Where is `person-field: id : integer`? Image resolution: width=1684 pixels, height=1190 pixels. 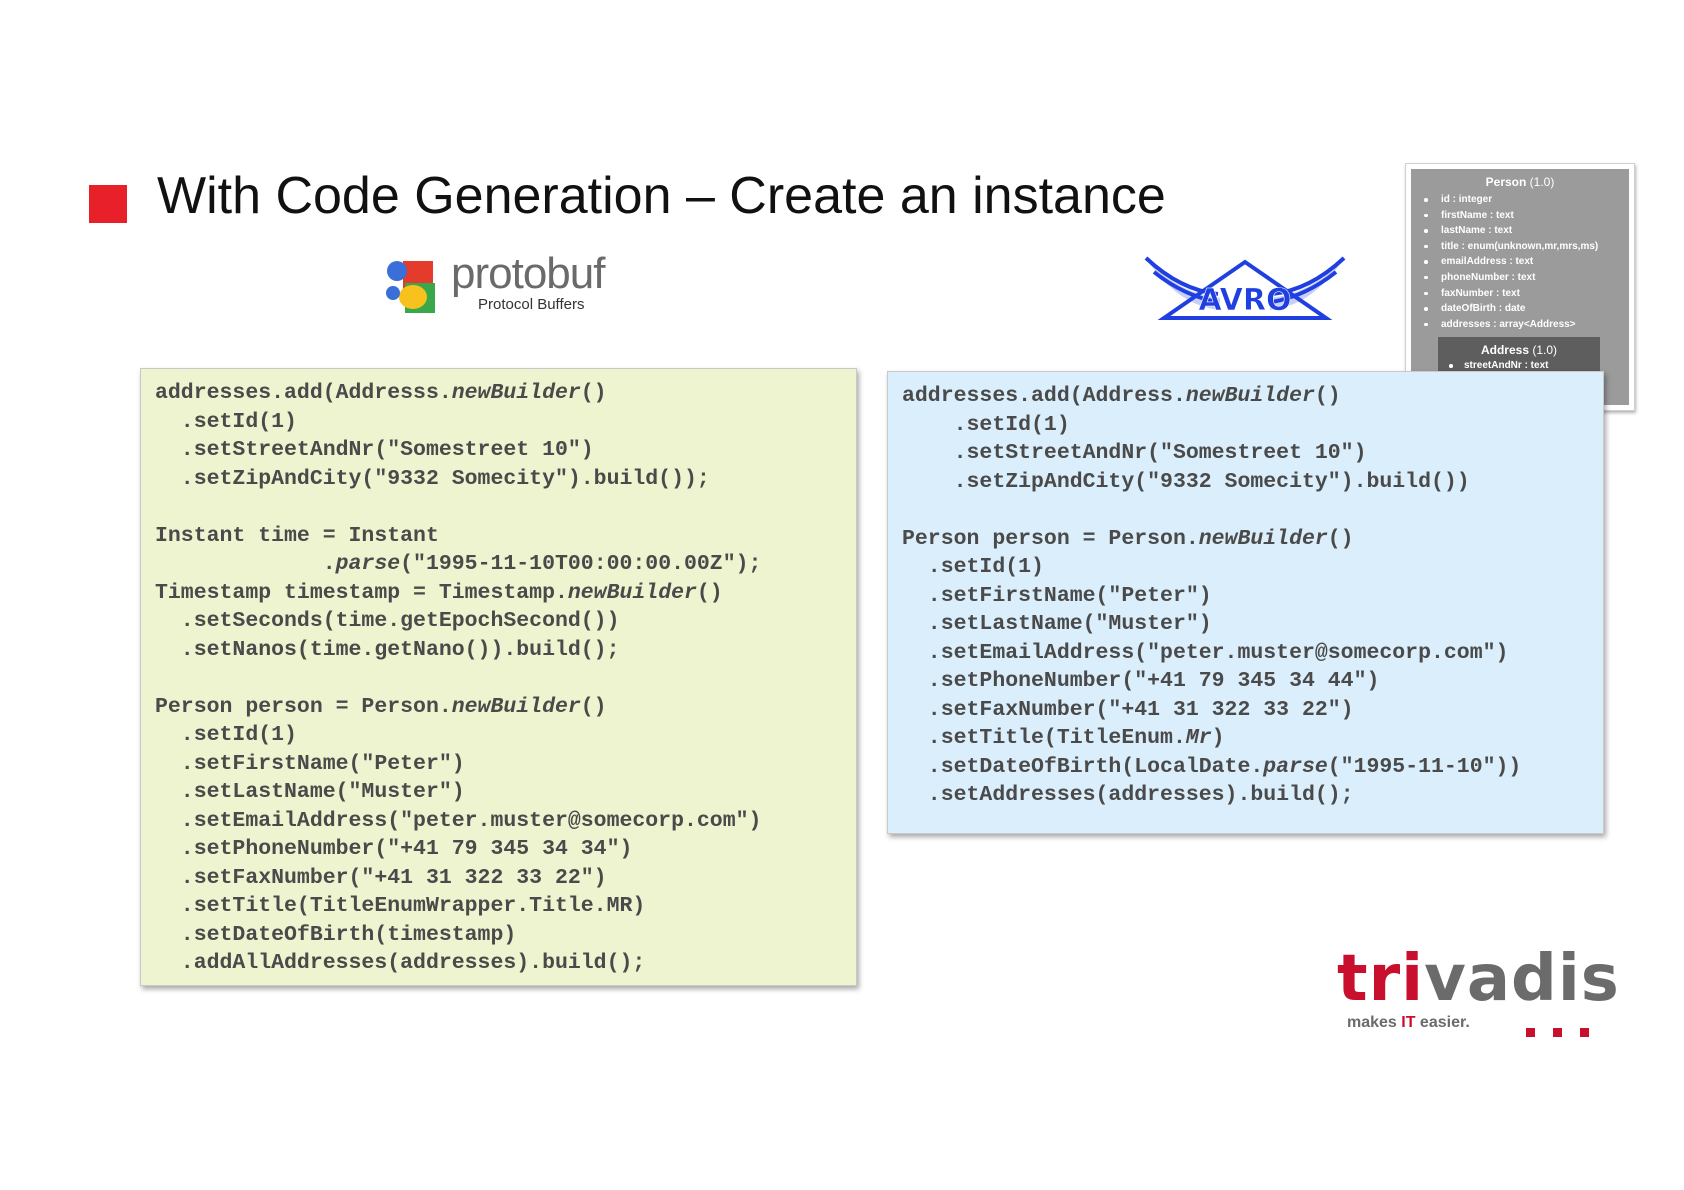
person-field: id : integer is located at coordinates (1526, 200).